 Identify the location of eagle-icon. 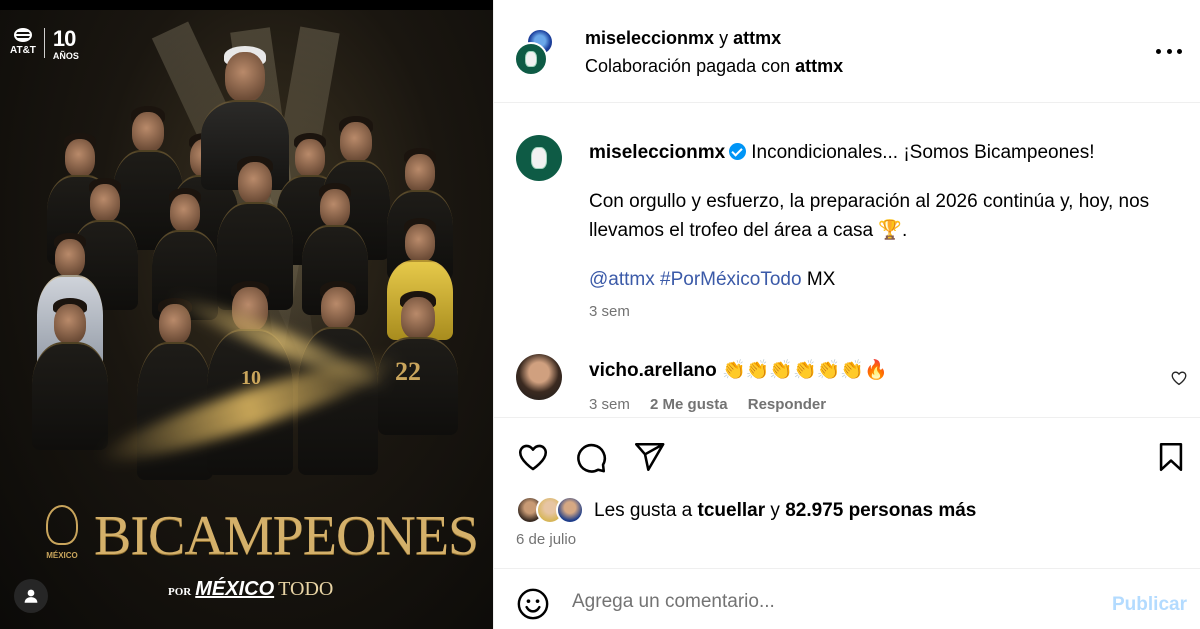
(62, 525).